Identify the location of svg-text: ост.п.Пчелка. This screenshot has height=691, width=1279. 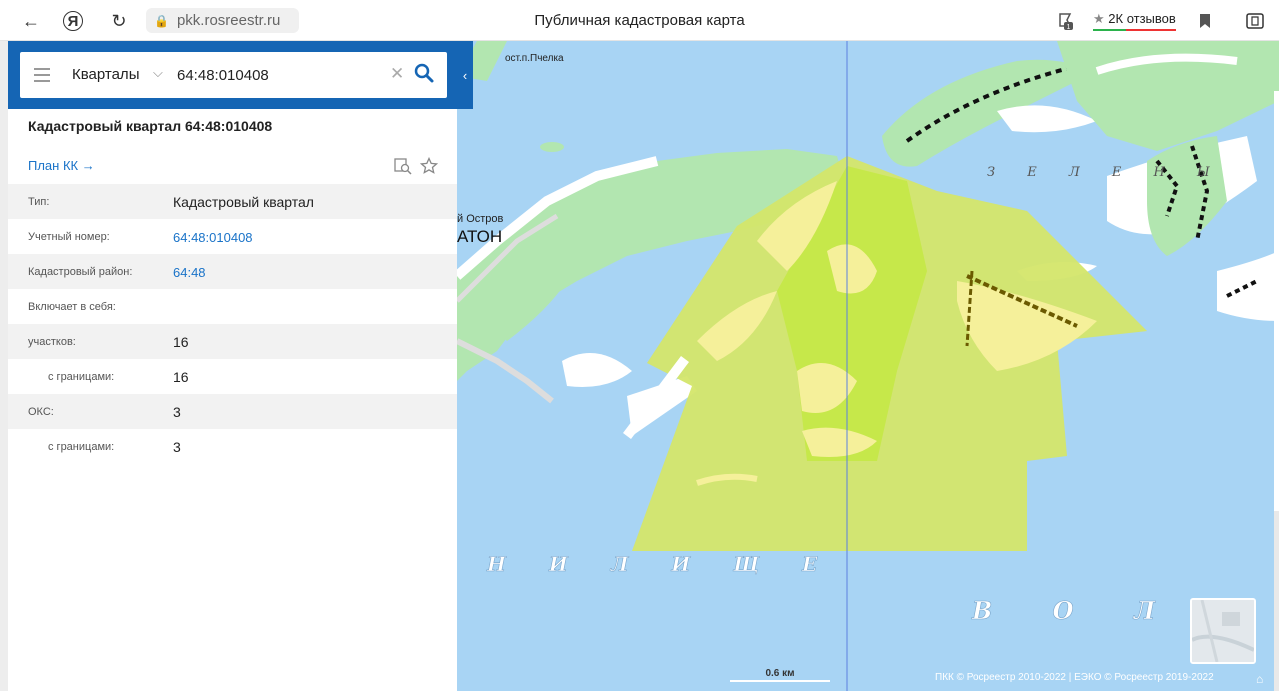
(534, 58).